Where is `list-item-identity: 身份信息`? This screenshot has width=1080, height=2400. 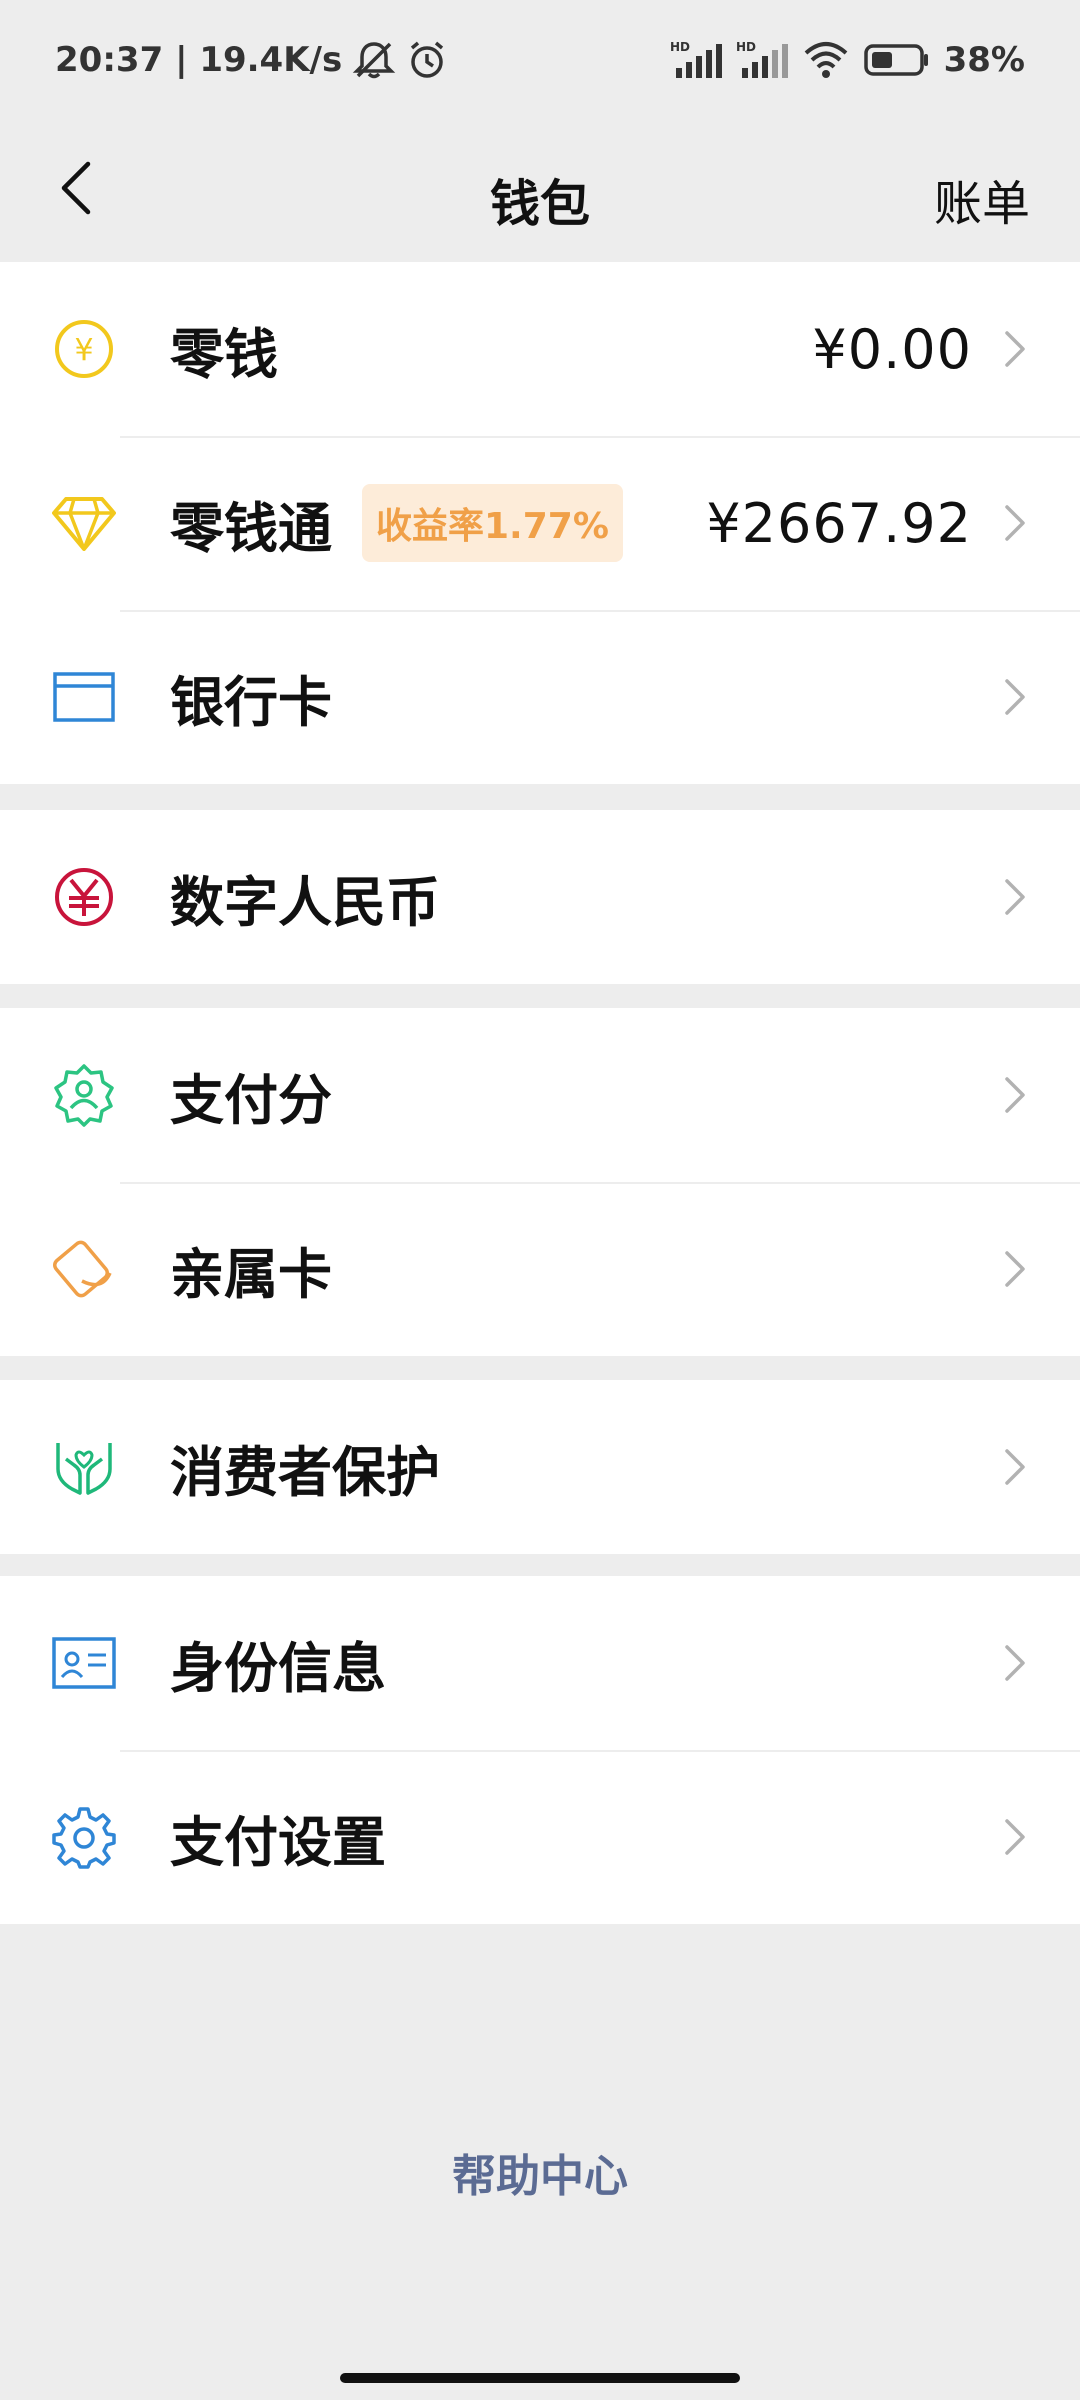
list-item-identity: 身份信息 is located at coordinates (540, 1663).